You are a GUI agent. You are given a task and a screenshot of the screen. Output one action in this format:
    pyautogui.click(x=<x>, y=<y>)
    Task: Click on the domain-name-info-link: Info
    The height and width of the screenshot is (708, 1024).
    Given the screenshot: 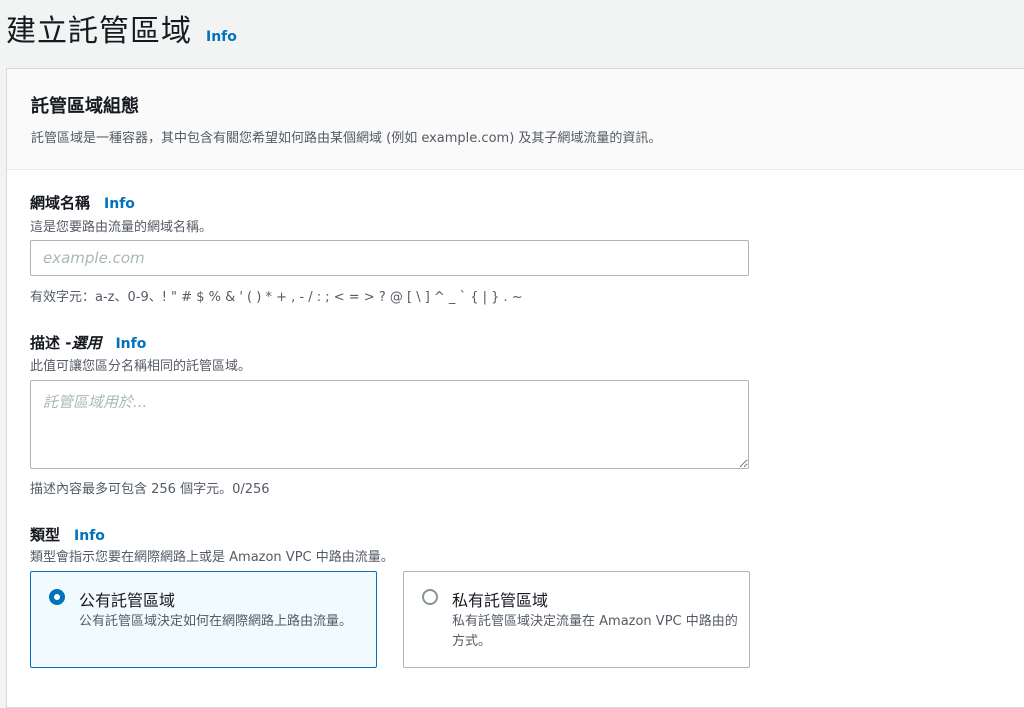 What is the action you would take?
    pyautogui.click(x=119, y=204)
    